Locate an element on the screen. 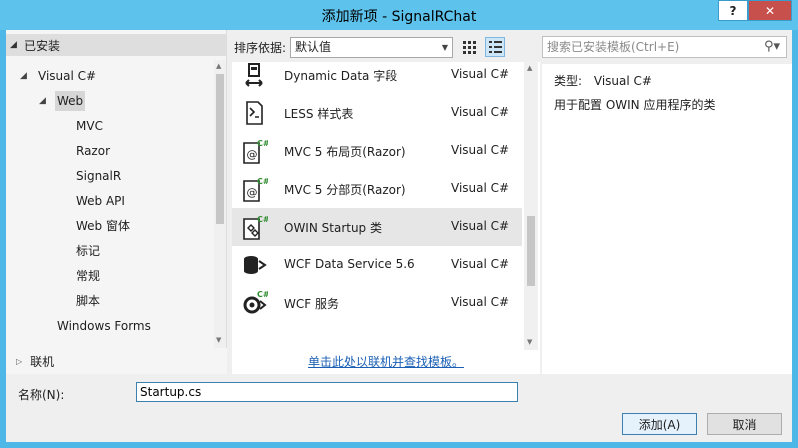 This screenshot has height=448, width=798. collapse-triangle-icon: ◢ is located at coordinates (13, 45).